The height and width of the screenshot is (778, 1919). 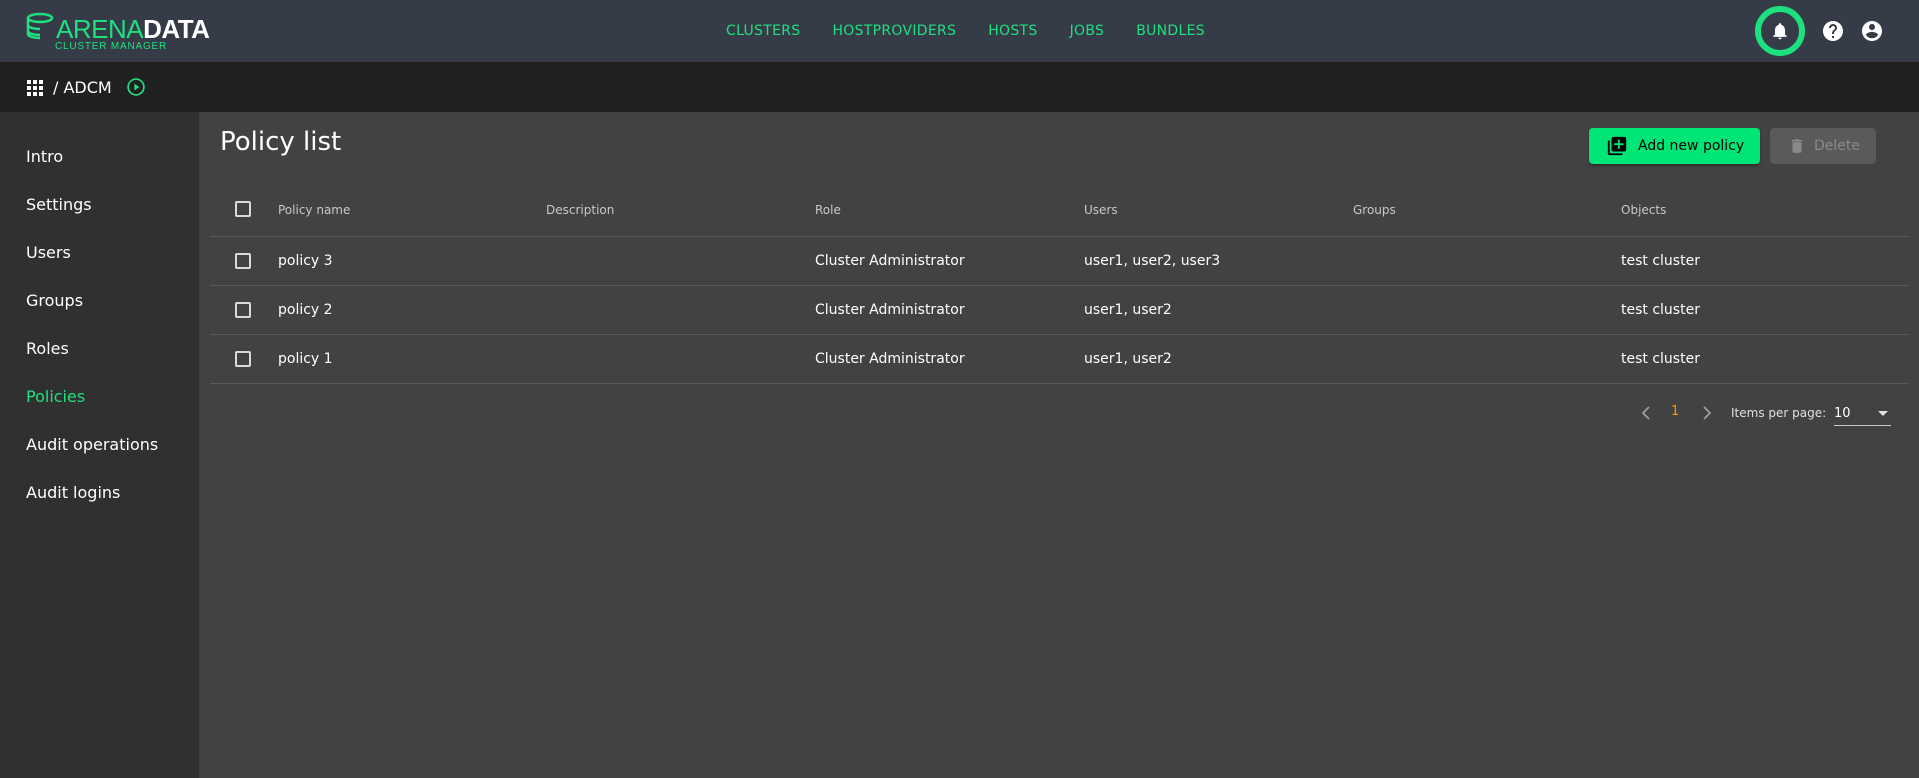 I want to click on sidebar-item-policies: Policies, so click(x=55, y=396).